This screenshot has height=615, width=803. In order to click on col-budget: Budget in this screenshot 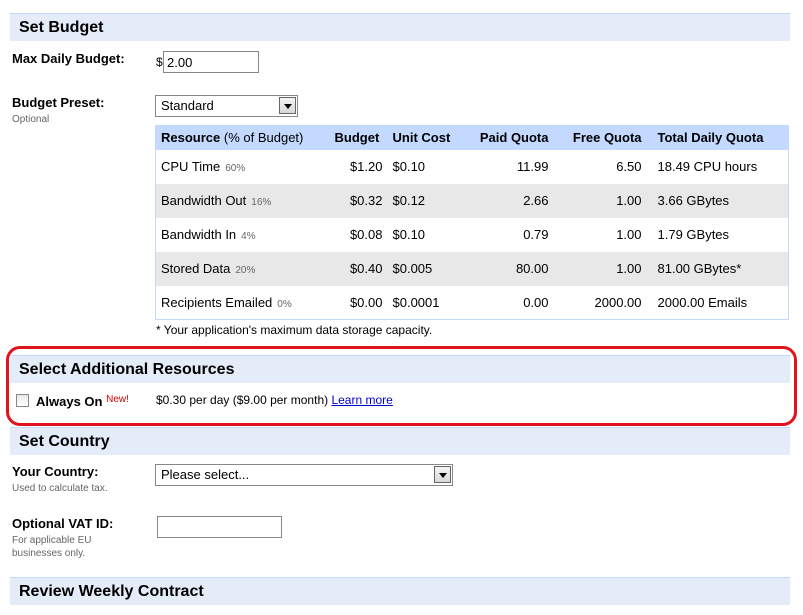, I will do `click(358, 137)`.